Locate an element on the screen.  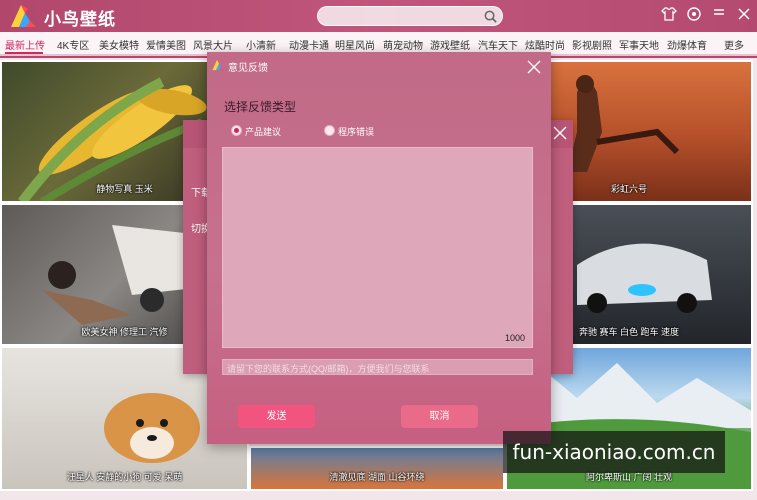
tile-caption: 清澈见底 湖面 山谷环绕 is located at coordinates (377, 477).